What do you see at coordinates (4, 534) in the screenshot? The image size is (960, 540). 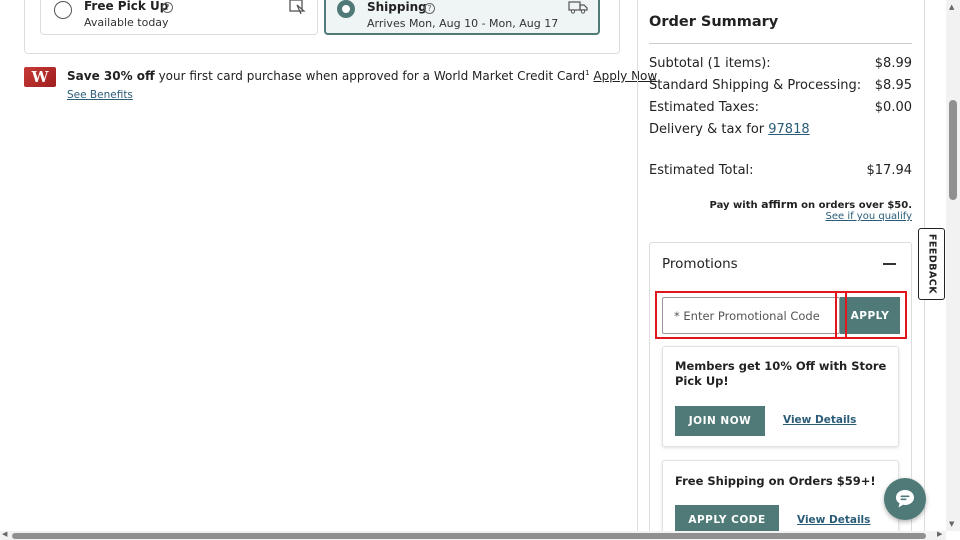 I see `scroll-left-arrow-icon: ◀` at bounding box center [4, 534].